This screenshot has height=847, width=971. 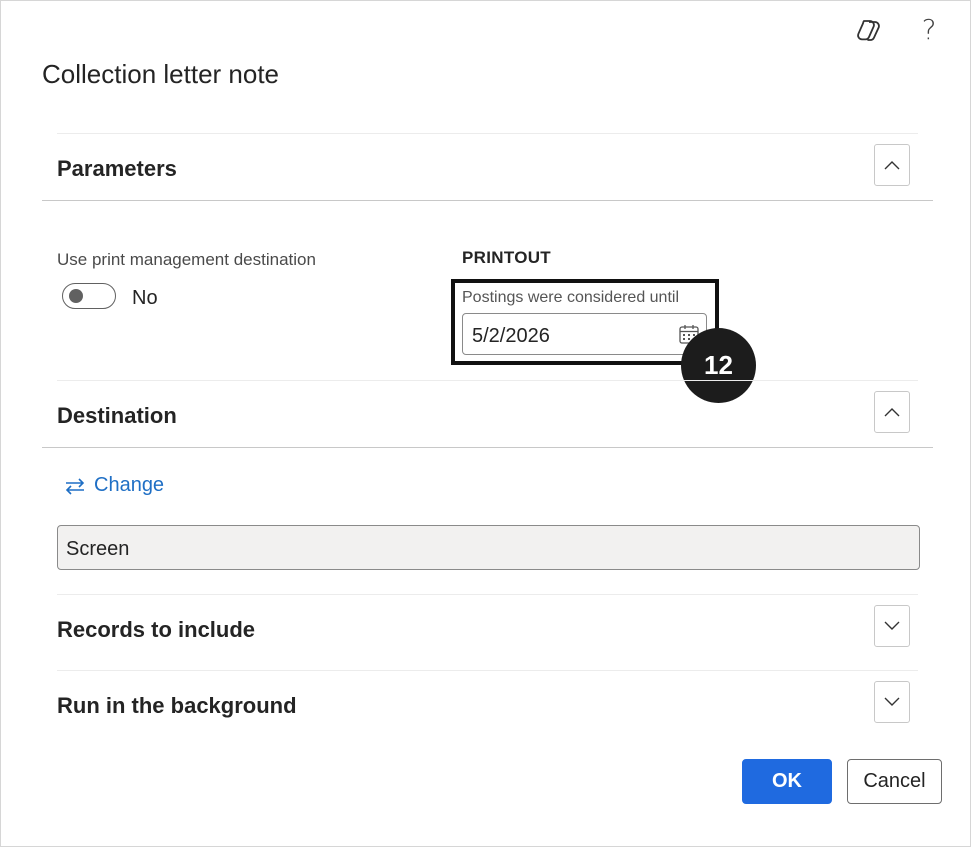 What do you see at coordinates (161, 74) in the screenshot?
I see `dialog-title: Collection letter note` at bounding box center [161, 74].